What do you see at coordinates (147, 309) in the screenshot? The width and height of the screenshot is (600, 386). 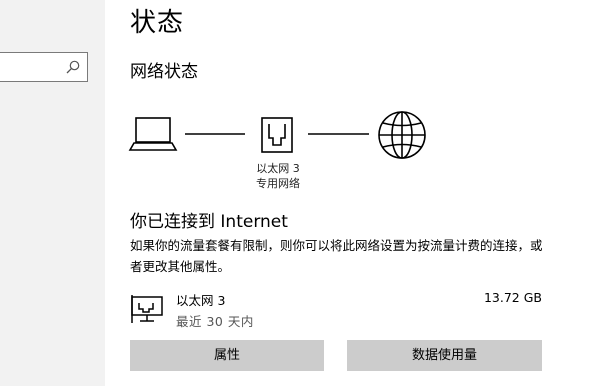 I see `ethernet-adapter-icon` at bounding box center [147, 309].